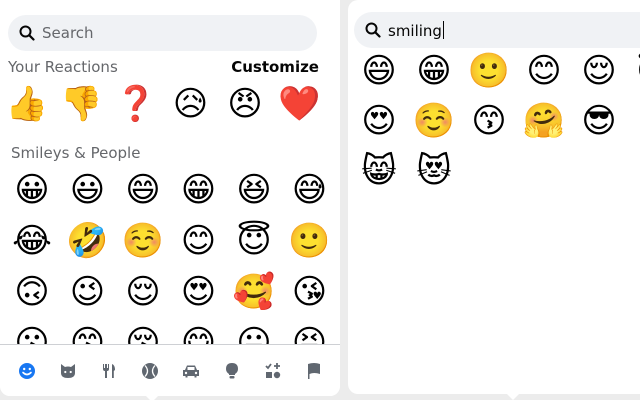 Image resolution: width=640 pixels, height=400 pixels. Describe the element at coordinates (162, 33) in the screenshot. I see `emoji-search-field: Search` at that location.